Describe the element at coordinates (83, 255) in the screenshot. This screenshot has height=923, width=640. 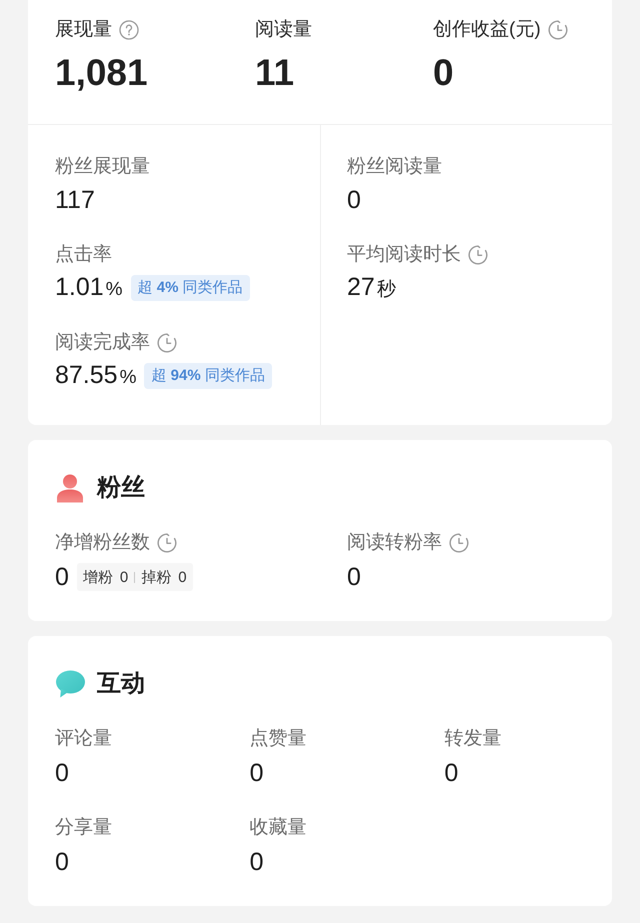
I see `metric-label: 点击率` at that location.